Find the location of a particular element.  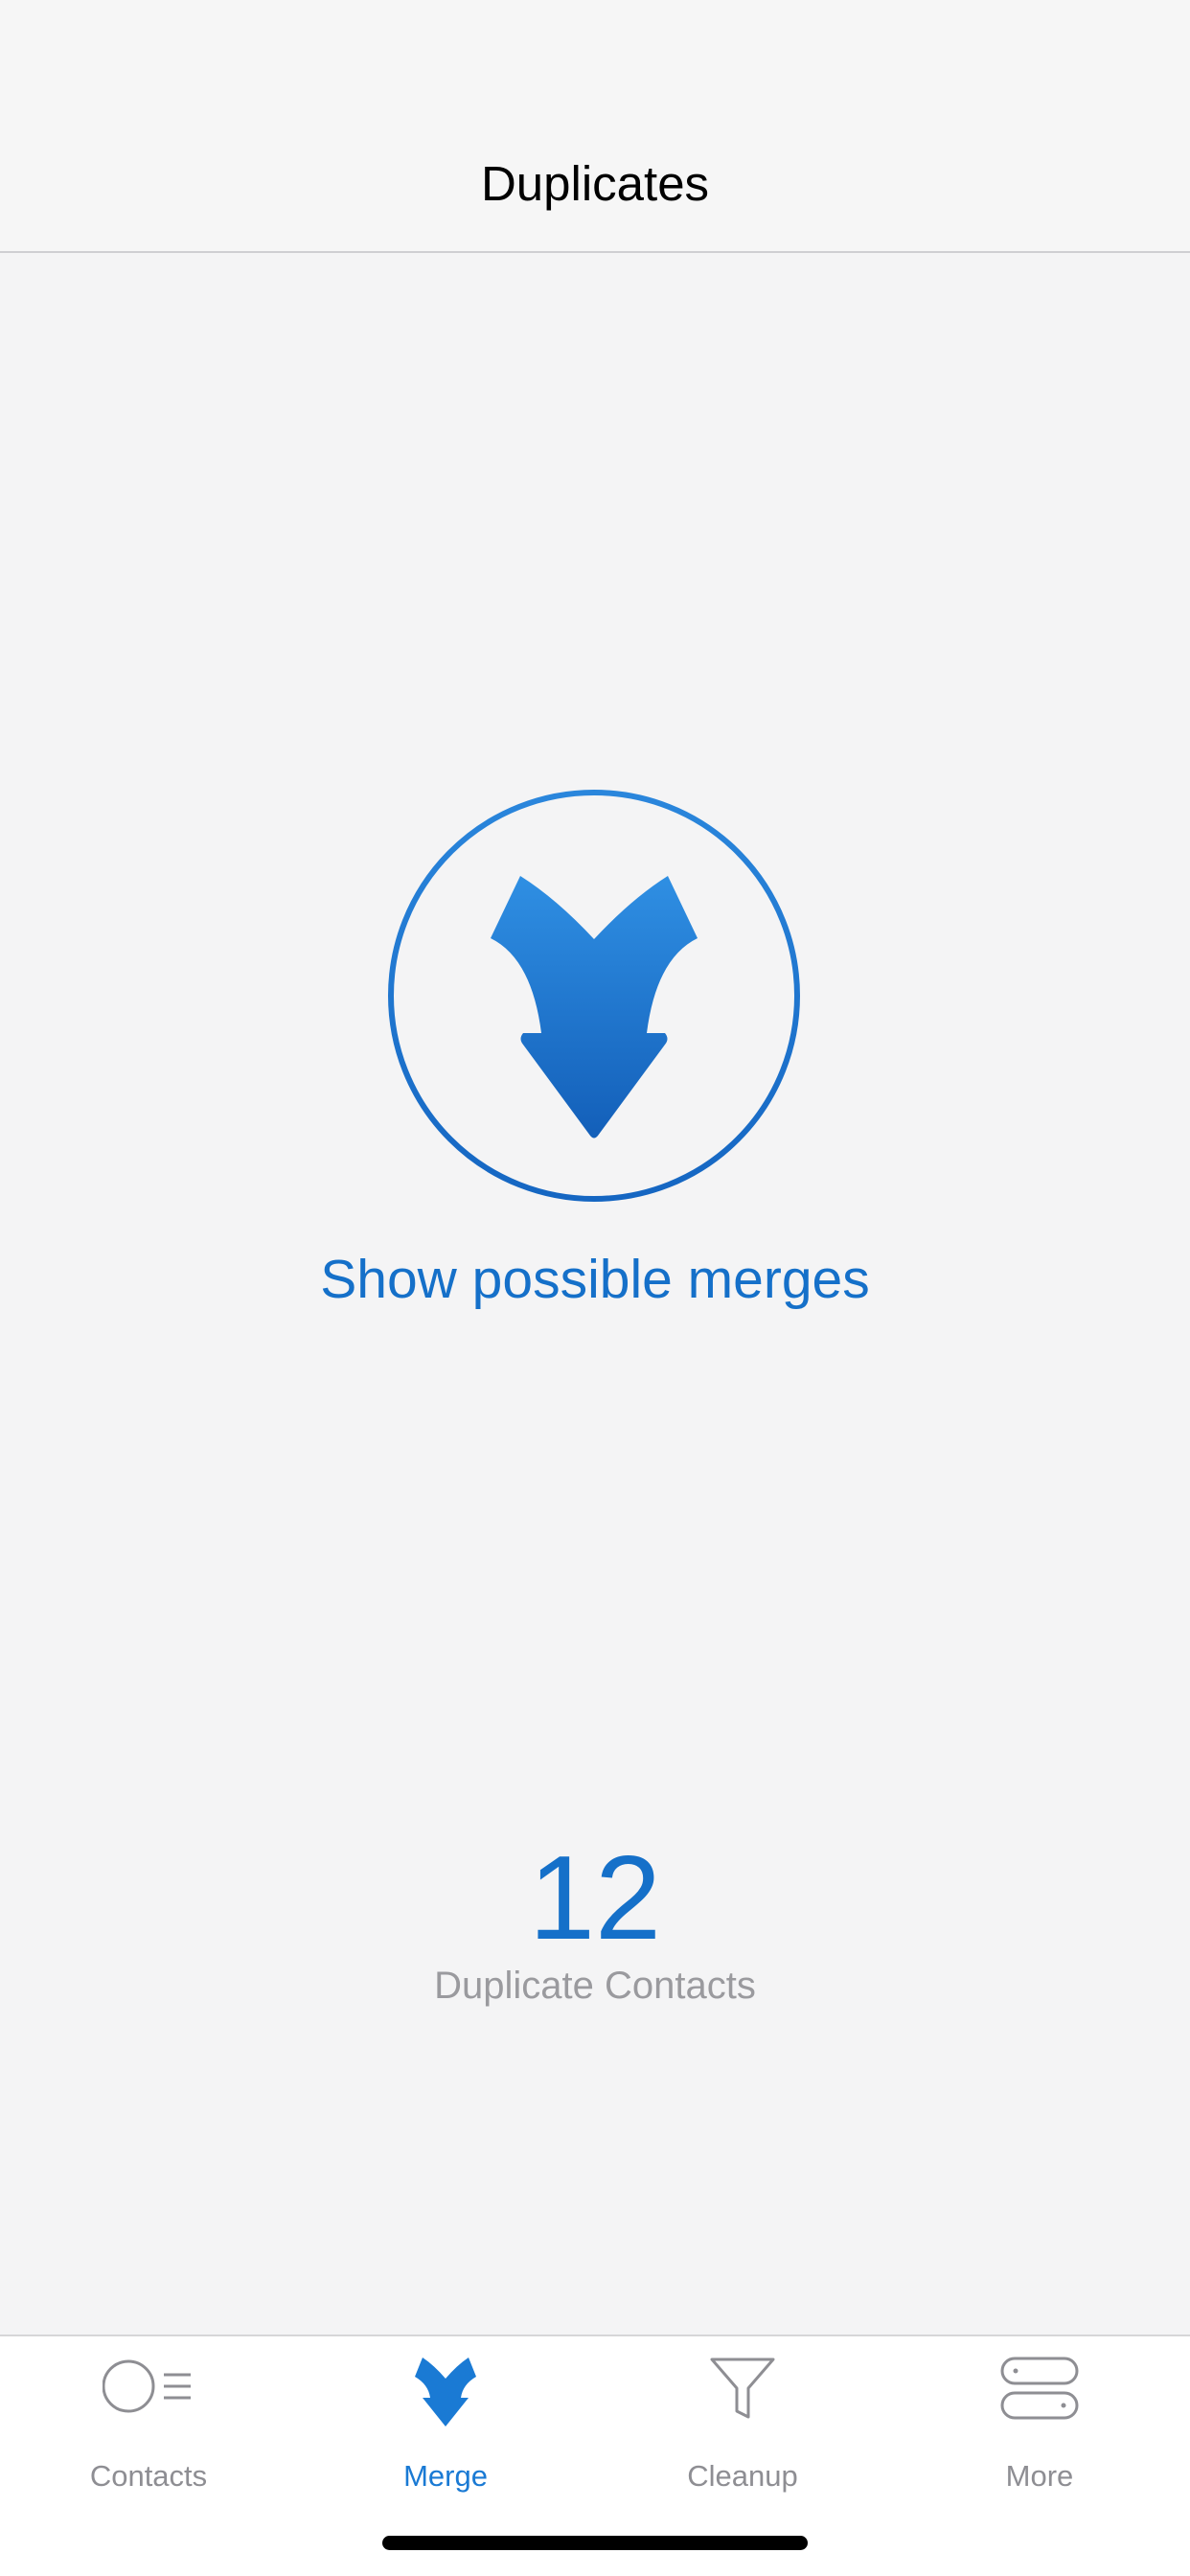

tab-merge: Merge is located at coordinates (445, 2427).